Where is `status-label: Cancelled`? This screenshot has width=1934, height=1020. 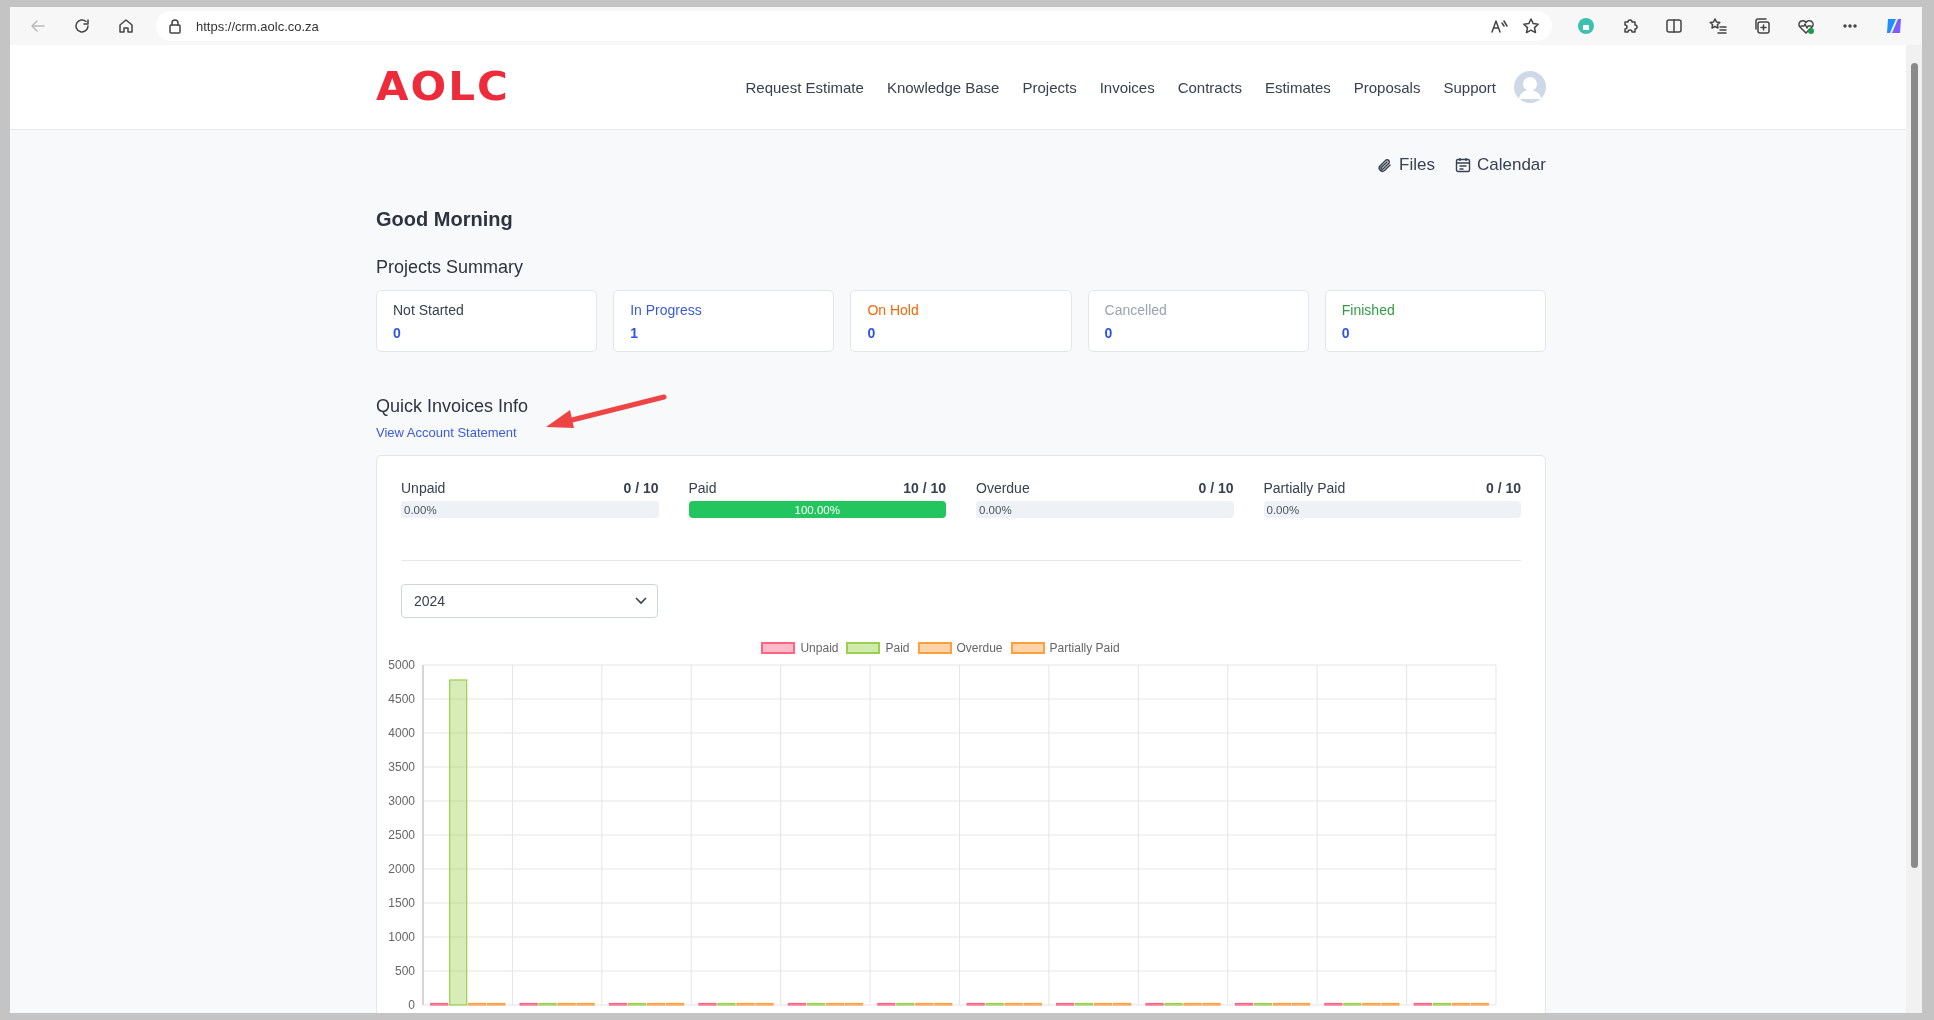
status-label: Cancelled is located at coordinates (1136, 310).